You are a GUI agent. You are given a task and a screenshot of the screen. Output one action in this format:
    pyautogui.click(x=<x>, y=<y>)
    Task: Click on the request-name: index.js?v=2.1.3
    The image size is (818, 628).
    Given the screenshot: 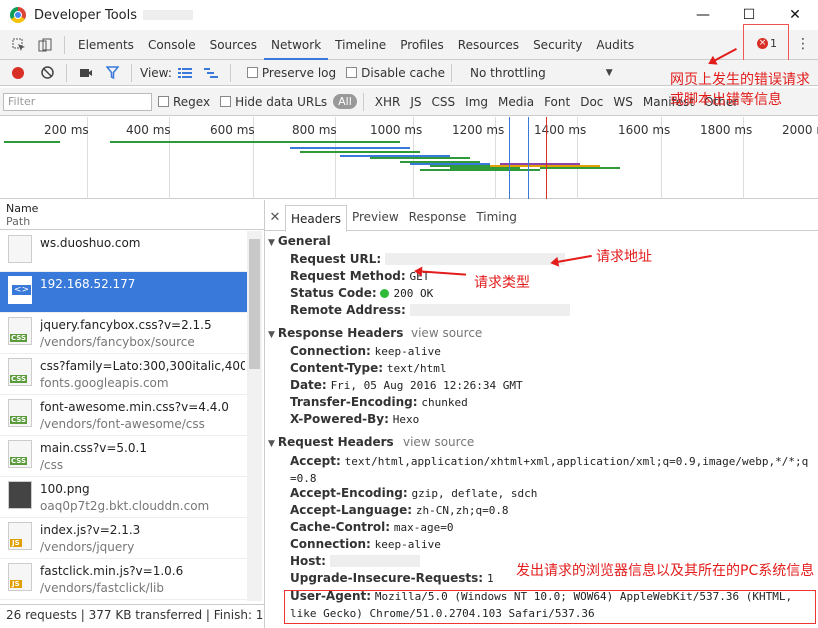 What is the action you would take?
    pyautogui.click(x=90, y=530)
    